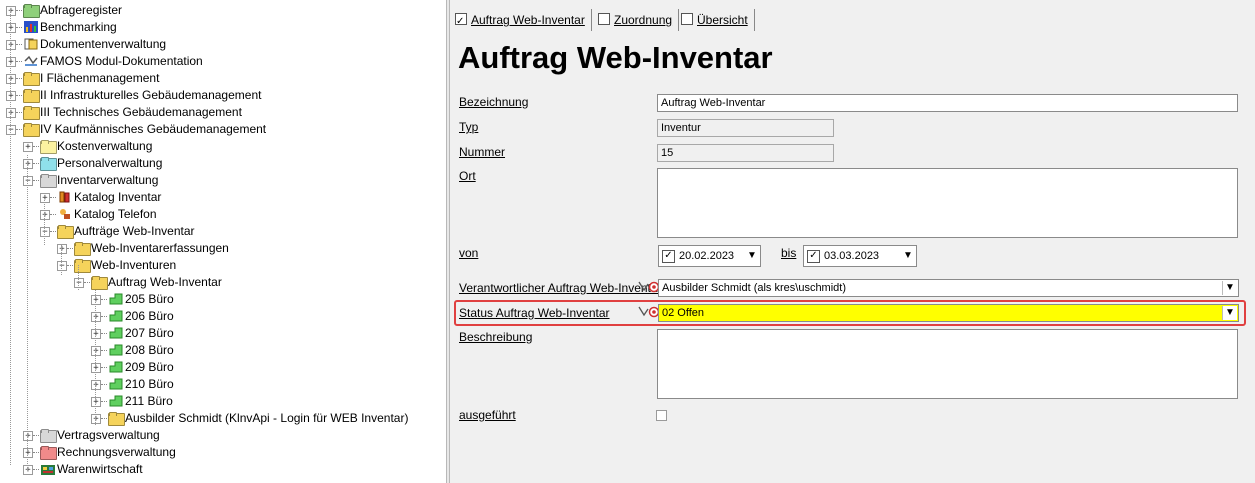 This screenshot has height=483, width=1255. I want to click on ort-field, so click(947, 203).